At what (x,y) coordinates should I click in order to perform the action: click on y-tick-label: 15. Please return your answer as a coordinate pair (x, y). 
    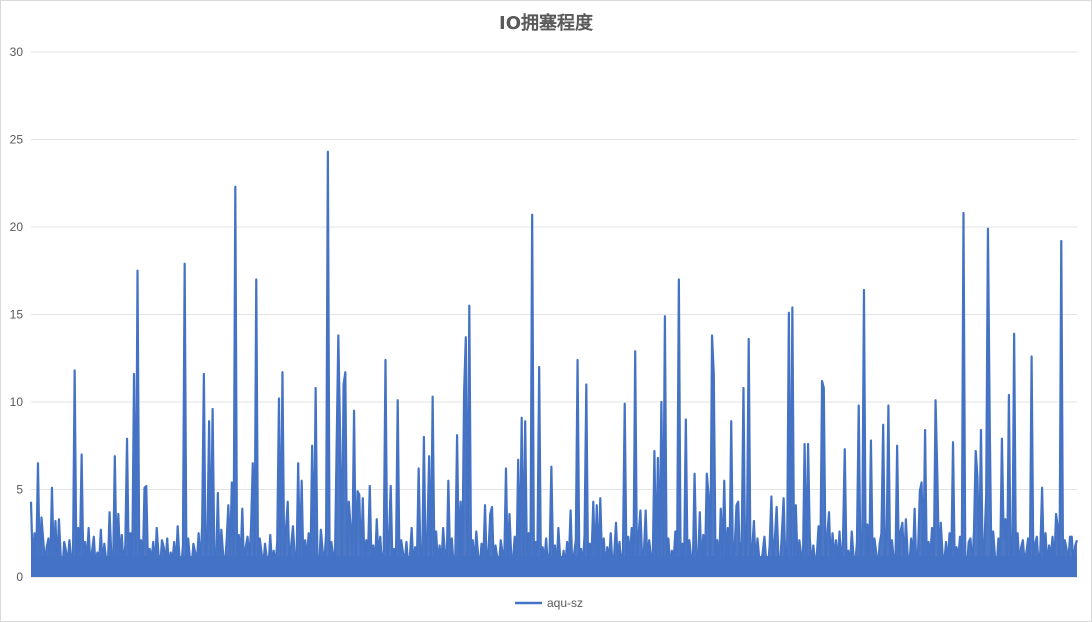
    Looking at the image, I should click on (17, 315).